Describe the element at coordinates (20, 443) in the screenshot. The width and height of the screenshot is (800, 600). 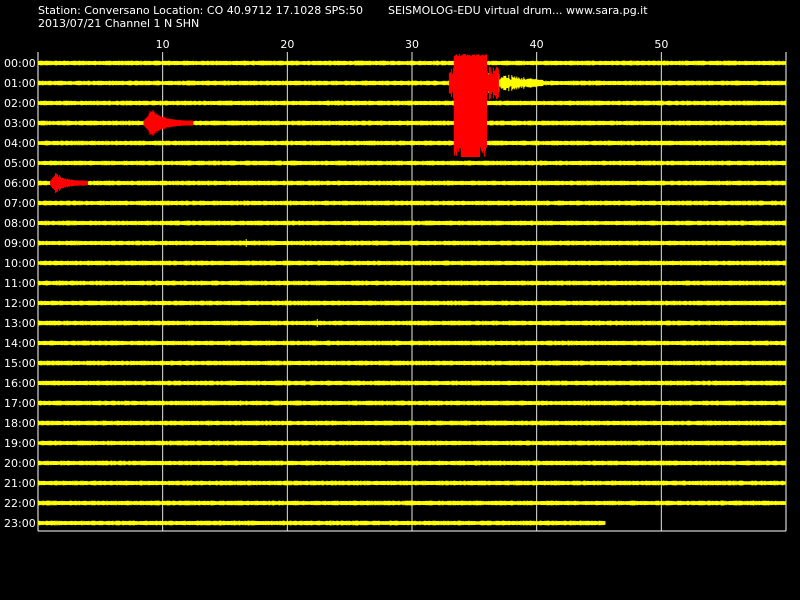
I see `hour-label-1900: 19:00` at that location.